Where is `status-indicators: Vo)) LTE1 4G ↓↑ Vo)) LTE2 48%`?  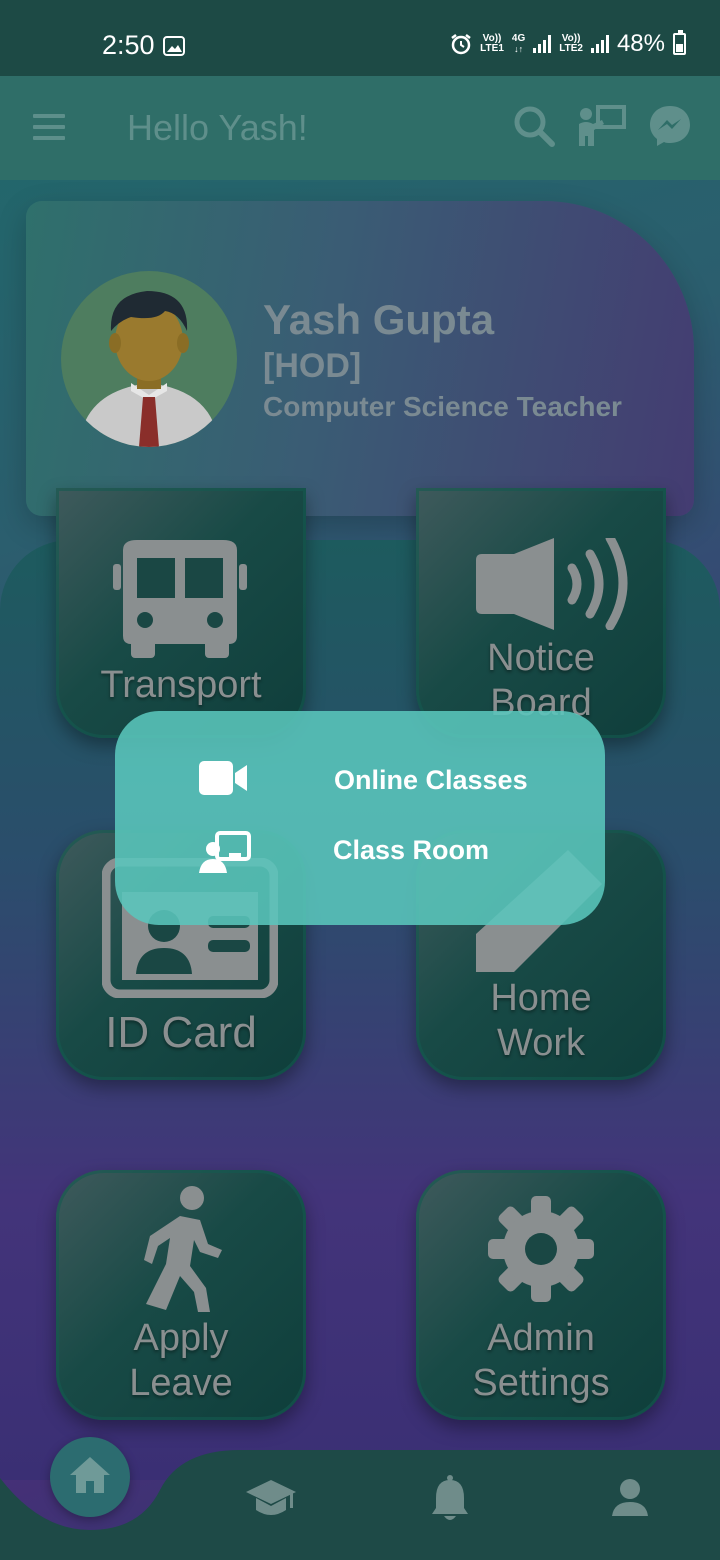 status-indicators: Vo)) LTE1 4G ↓↑ Vo)) LTE2 48% is located at coordinates (568, 44).